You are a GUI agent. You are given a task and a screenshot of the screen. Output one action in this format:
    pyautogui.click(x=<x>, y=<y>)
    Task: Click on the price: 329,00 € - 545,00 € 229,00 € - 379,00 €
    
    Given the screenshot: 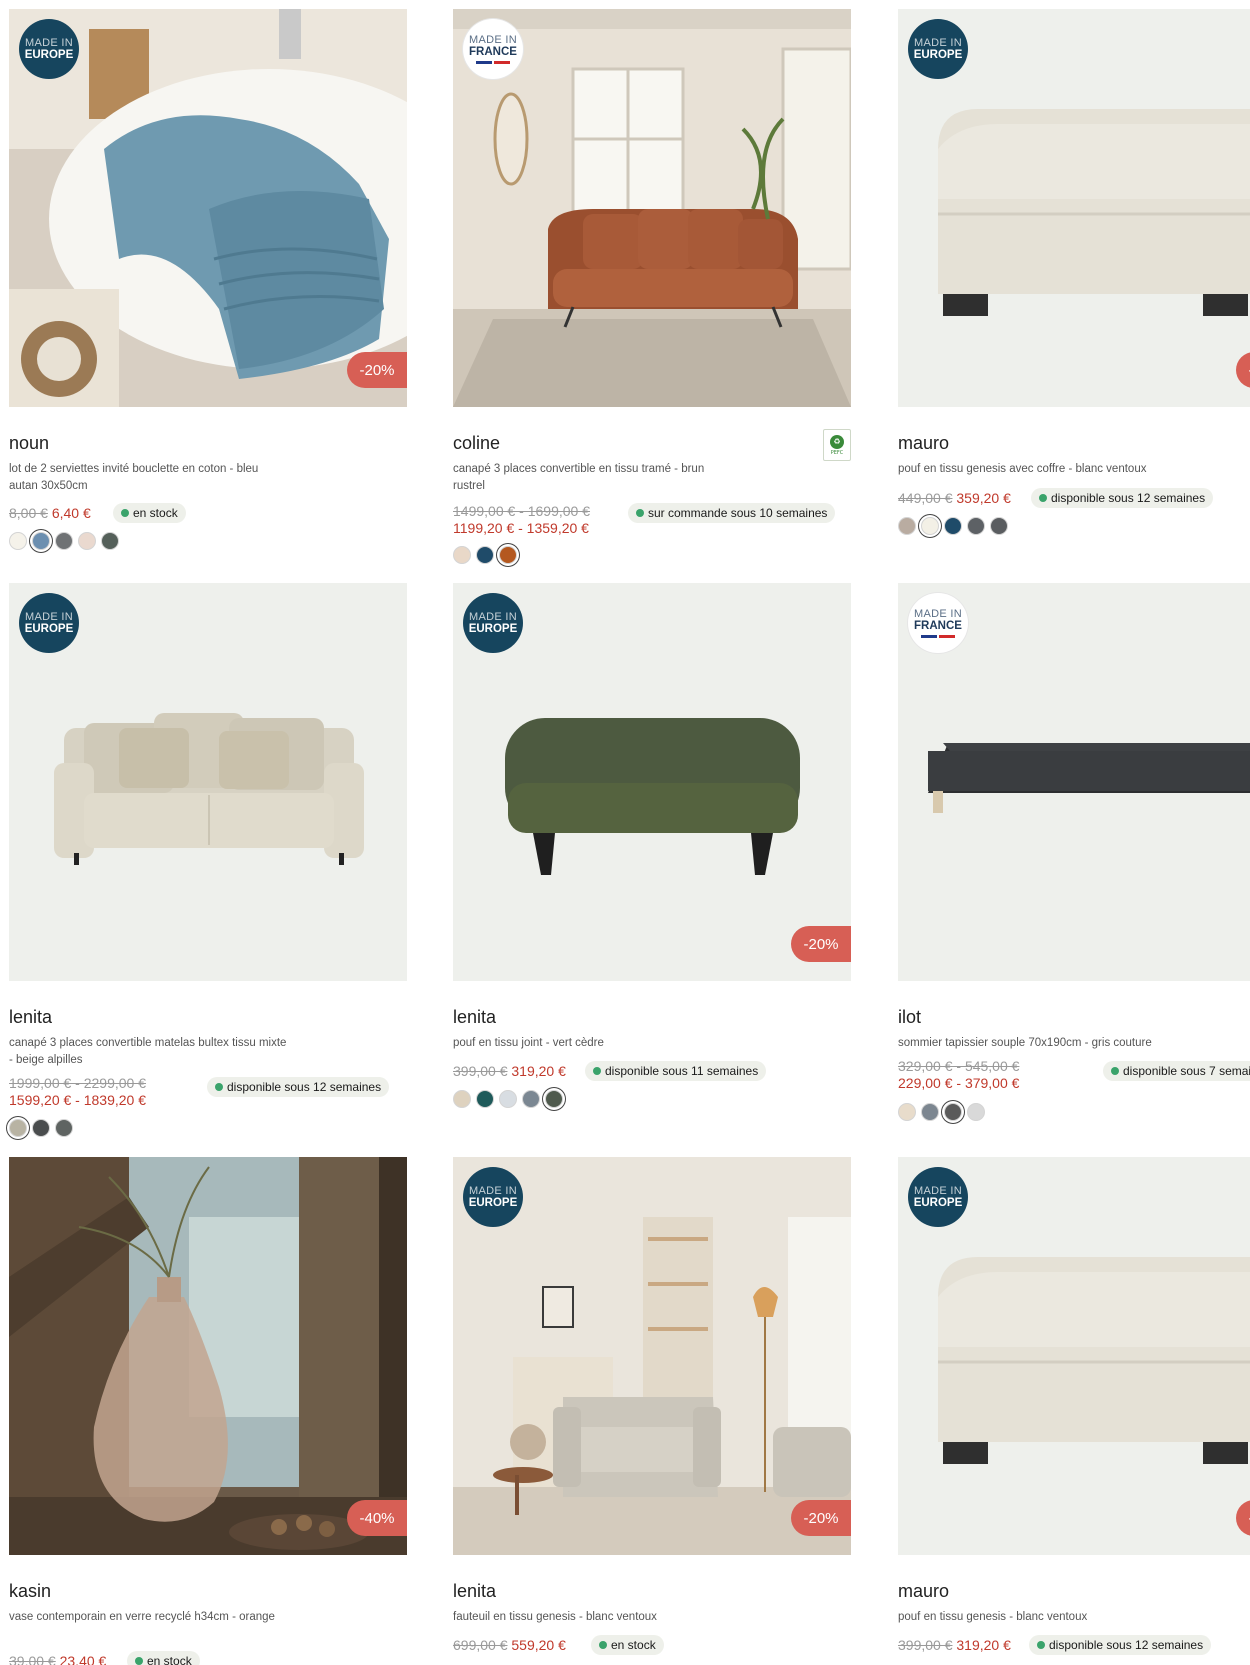 What is the action you would take?
    pyautogui.click(x=958, y=1075)
    